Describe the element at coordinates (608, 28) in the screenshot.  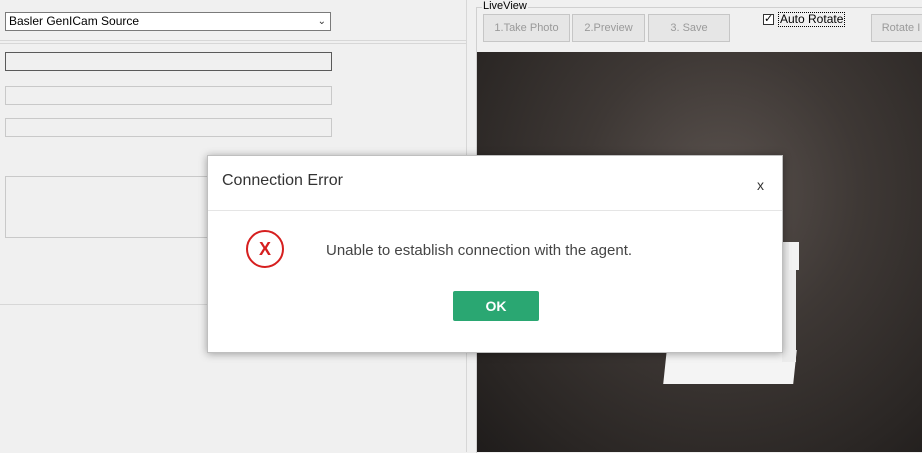
I see `preview-button: 2.Preview` at that location.